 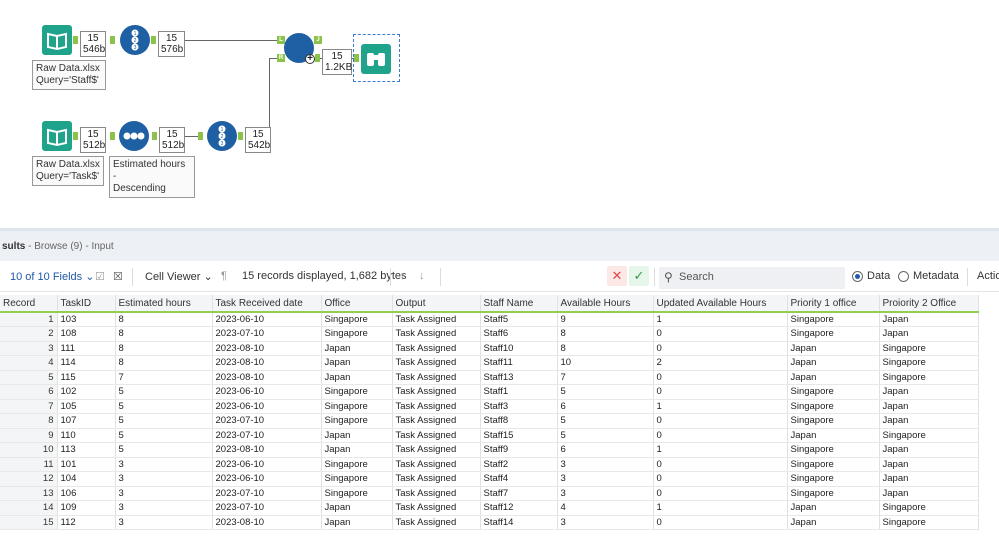 What do you see at coordinates (29, 319) in the screenshot?
I see `record-number-cell: 1` at bounding box center [29, 319].